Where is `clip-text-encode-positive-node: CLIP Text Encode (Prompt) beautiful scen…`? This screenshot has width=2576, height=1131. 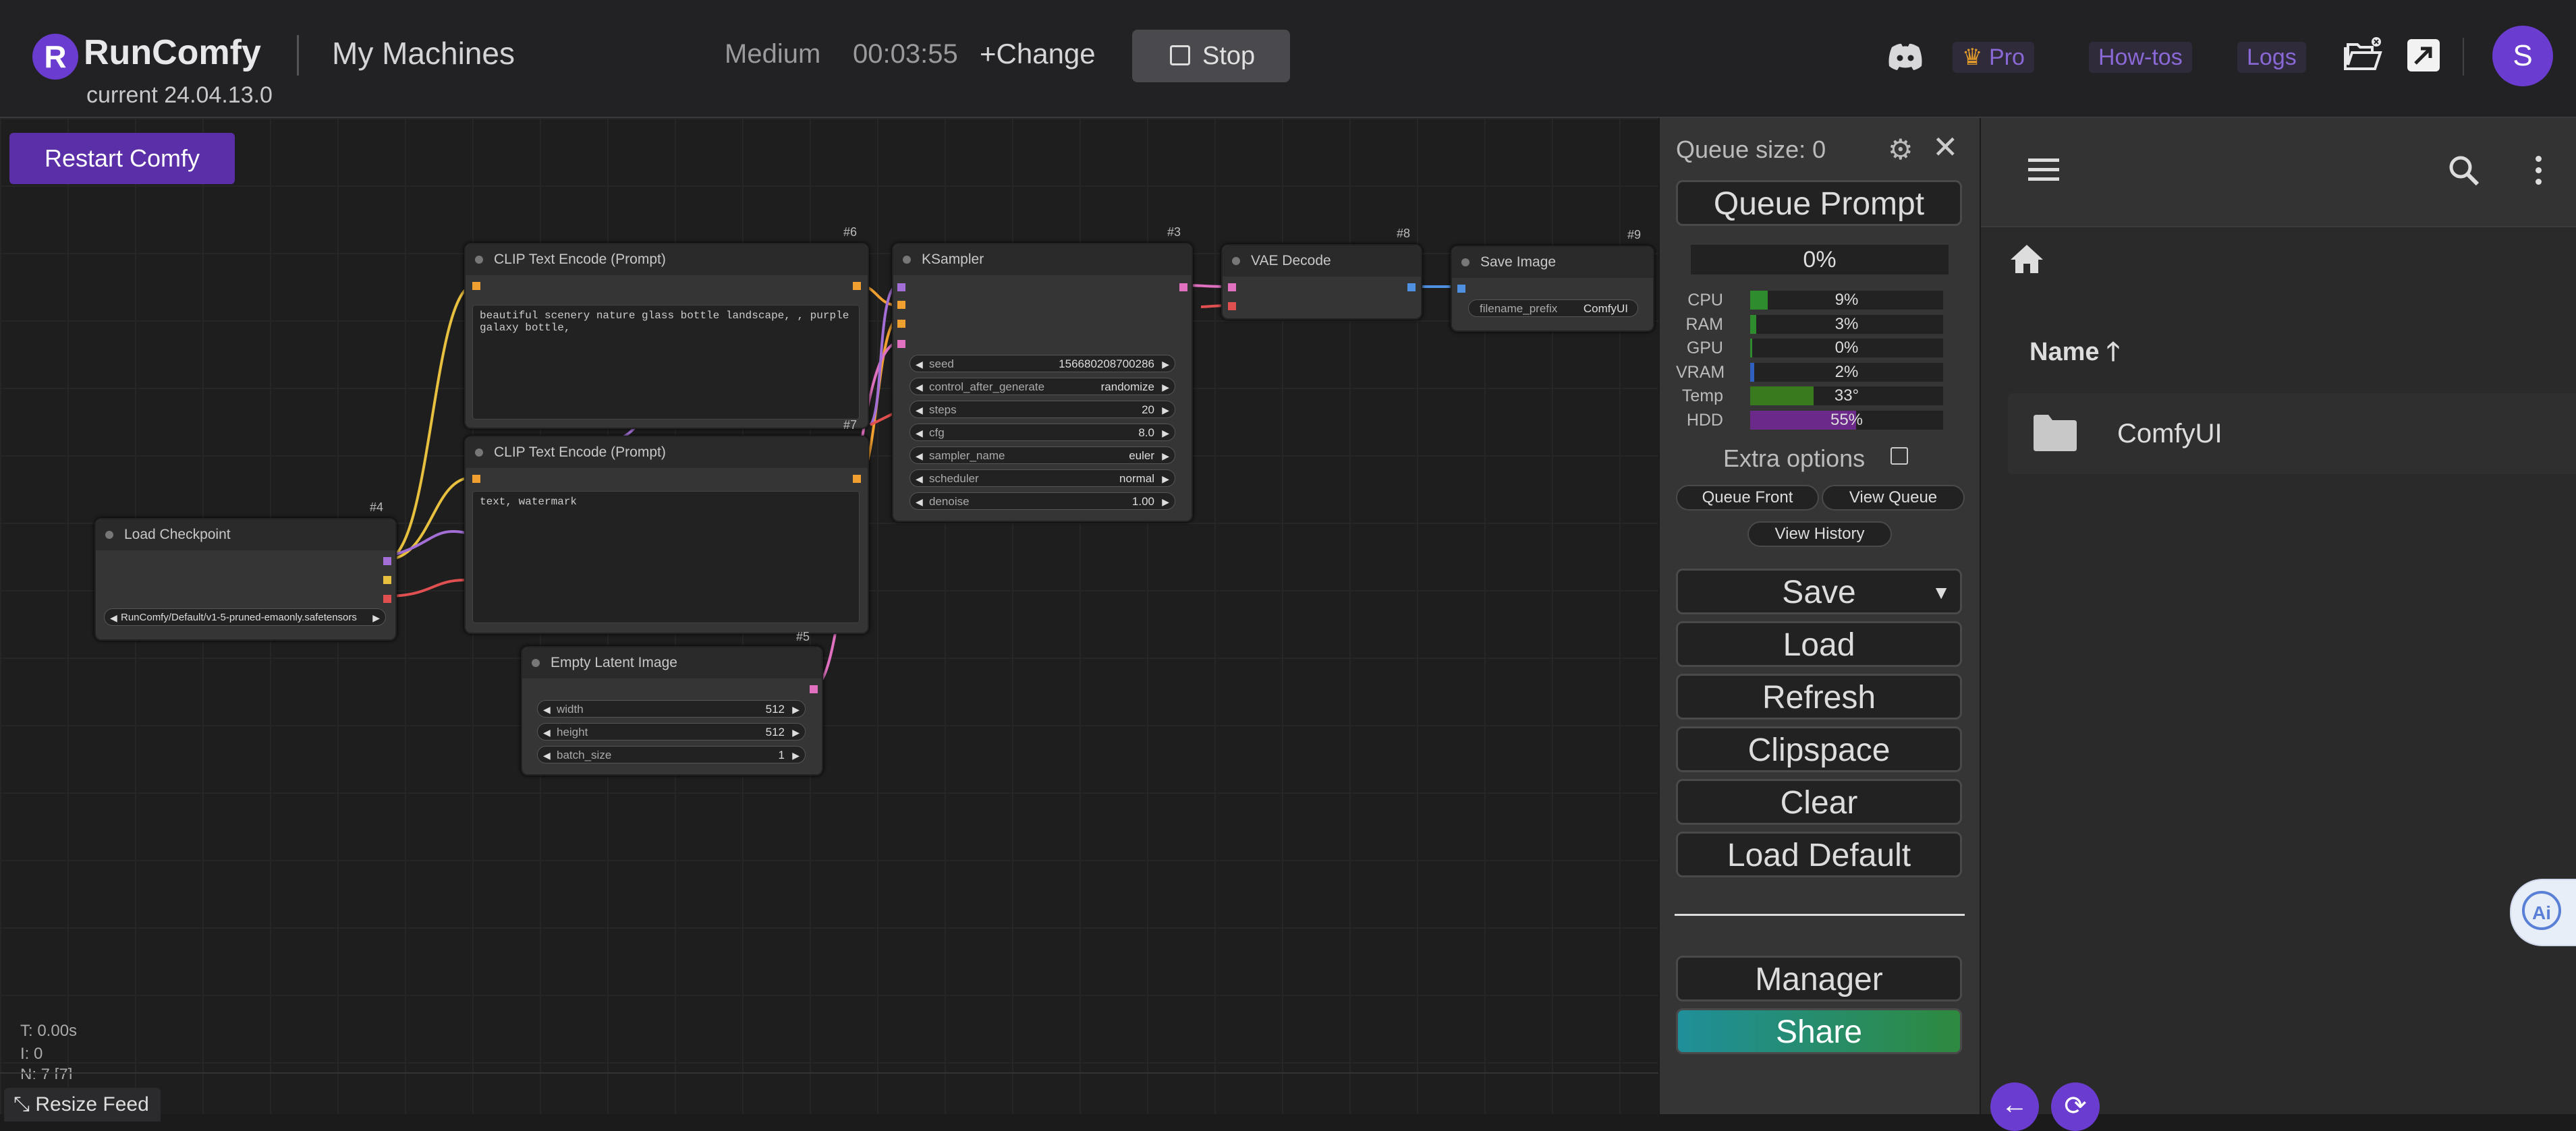
clip-text-encode-positive-node: CLIP Text Encode (Prompt) beautiful scen… is located at coordinates (666, 336).